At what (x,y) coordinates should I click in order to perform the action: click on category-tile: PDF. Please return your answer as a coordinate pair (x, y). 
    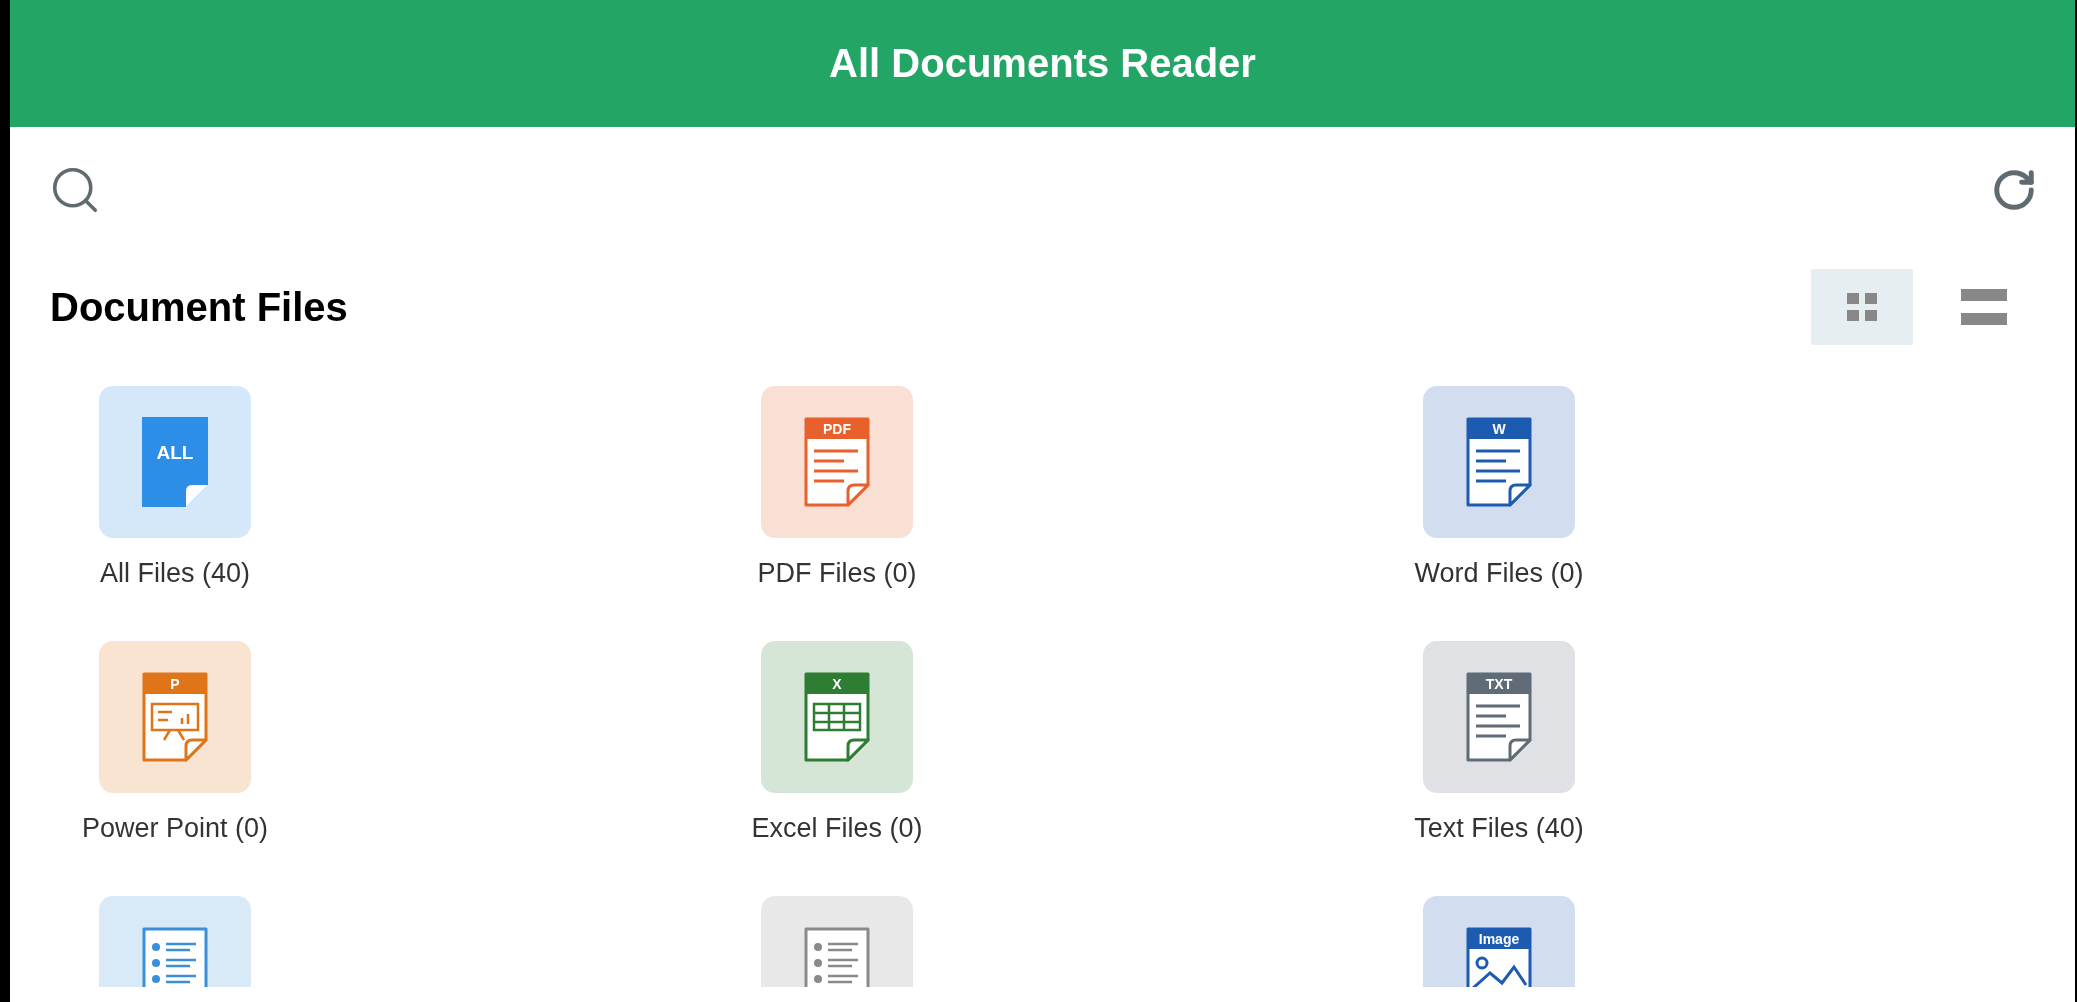
    Looking at the image, I should click on (837, 462).